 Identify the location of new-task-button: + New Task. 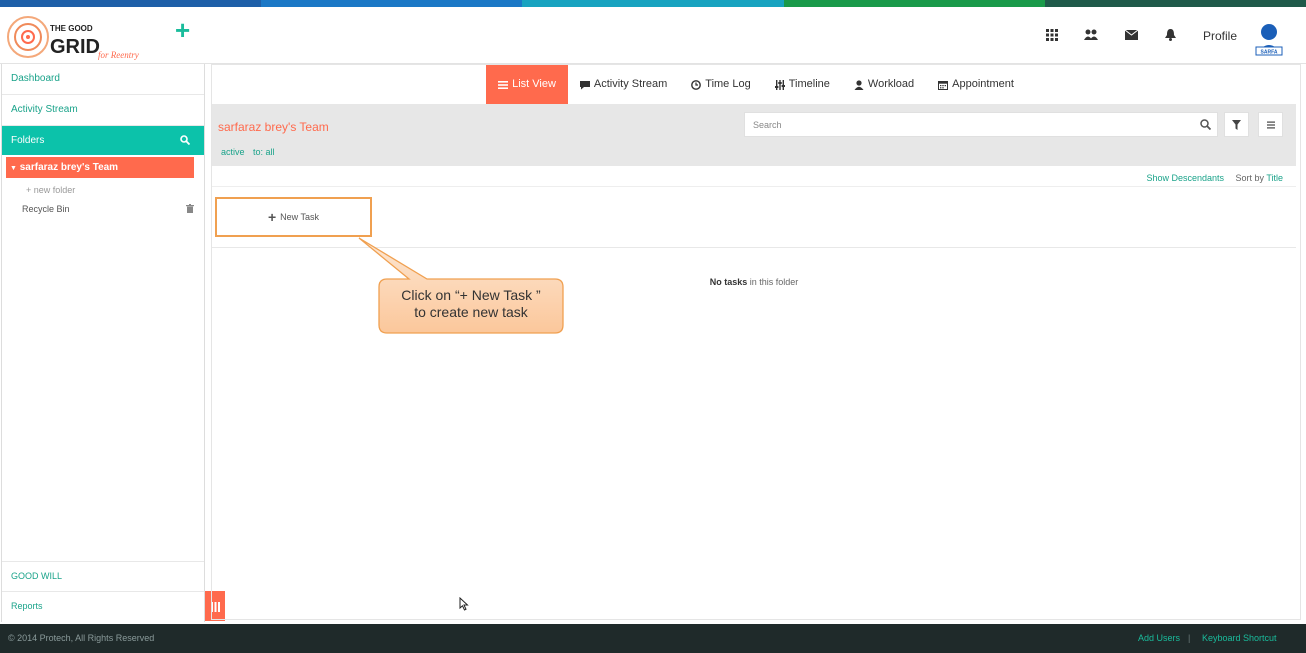
(293, 217).